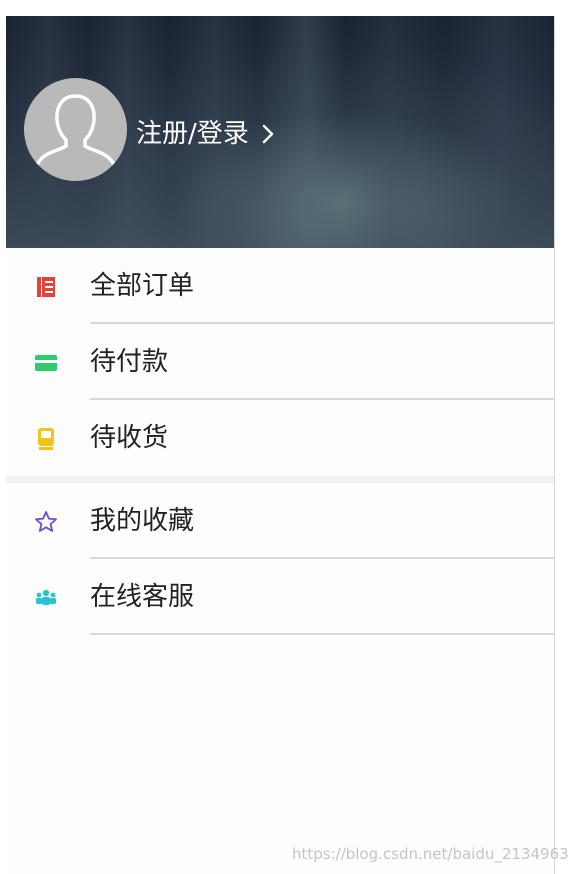 The image size is (568, 874). What do you see at coordinates (430, 854) in the screenshot?
I see `watermark-url: https://blog.csdn.net/baidu_21349635` at bounding box center [430, 854].